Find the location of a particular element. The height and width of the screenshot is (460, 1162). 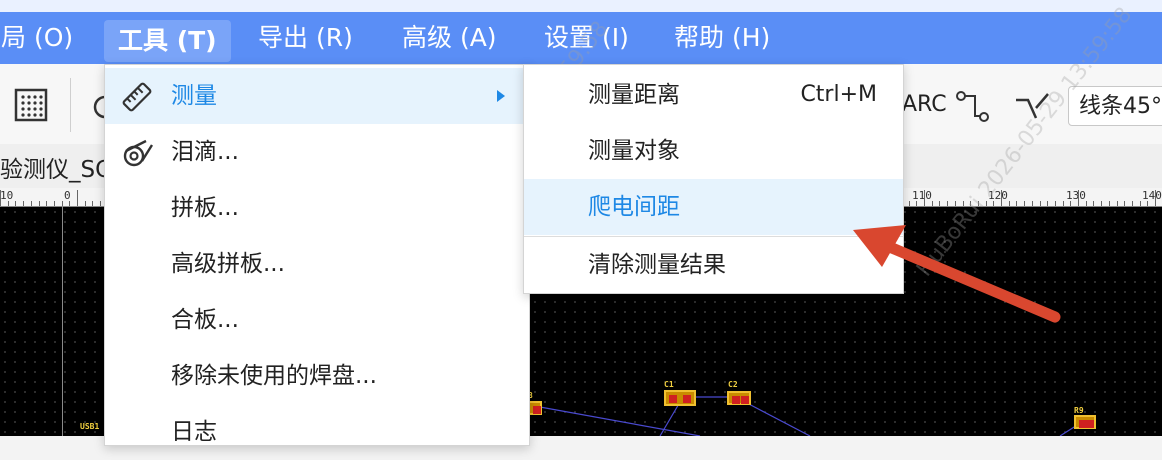

menu-item-measure: 测量 is located at coordinates (317, 96).